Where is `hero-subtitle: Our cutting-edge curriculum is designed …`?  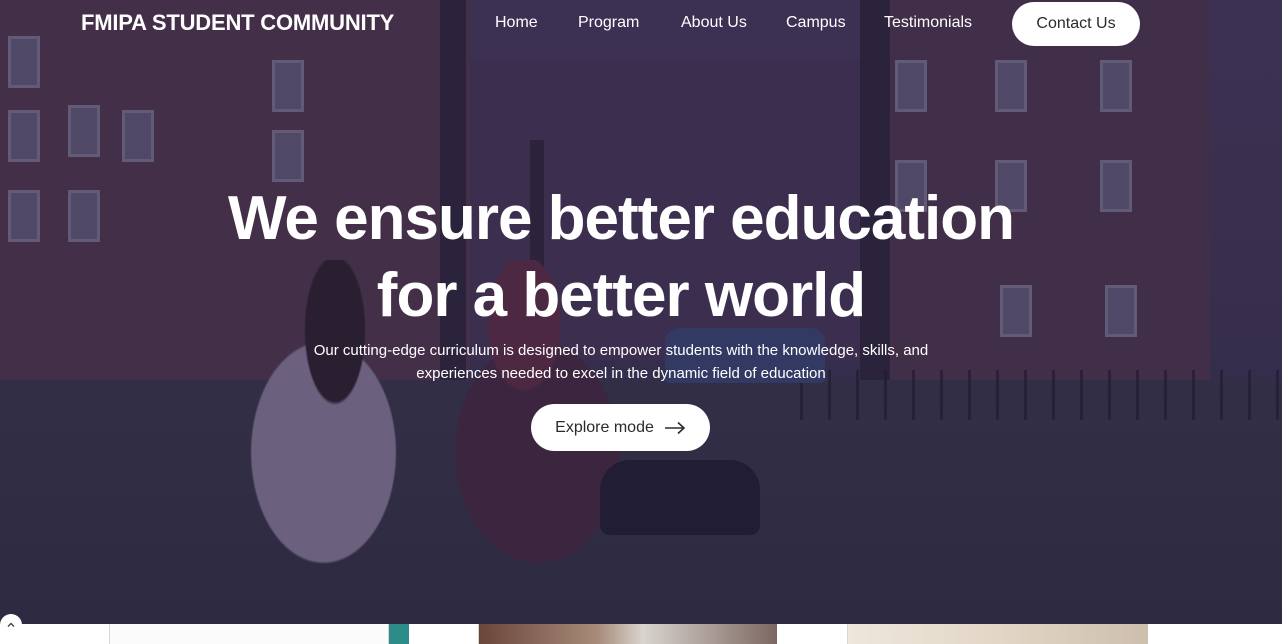 hero-subtitle: Our cutting-edge curriculum is designed … is located at coordinates (621, 362).